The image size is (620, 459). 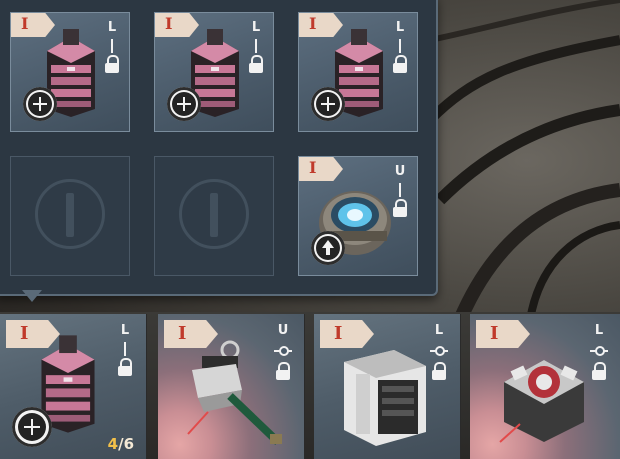 I want to click on panel-slot-3: I L, so click(x=358, y=72).